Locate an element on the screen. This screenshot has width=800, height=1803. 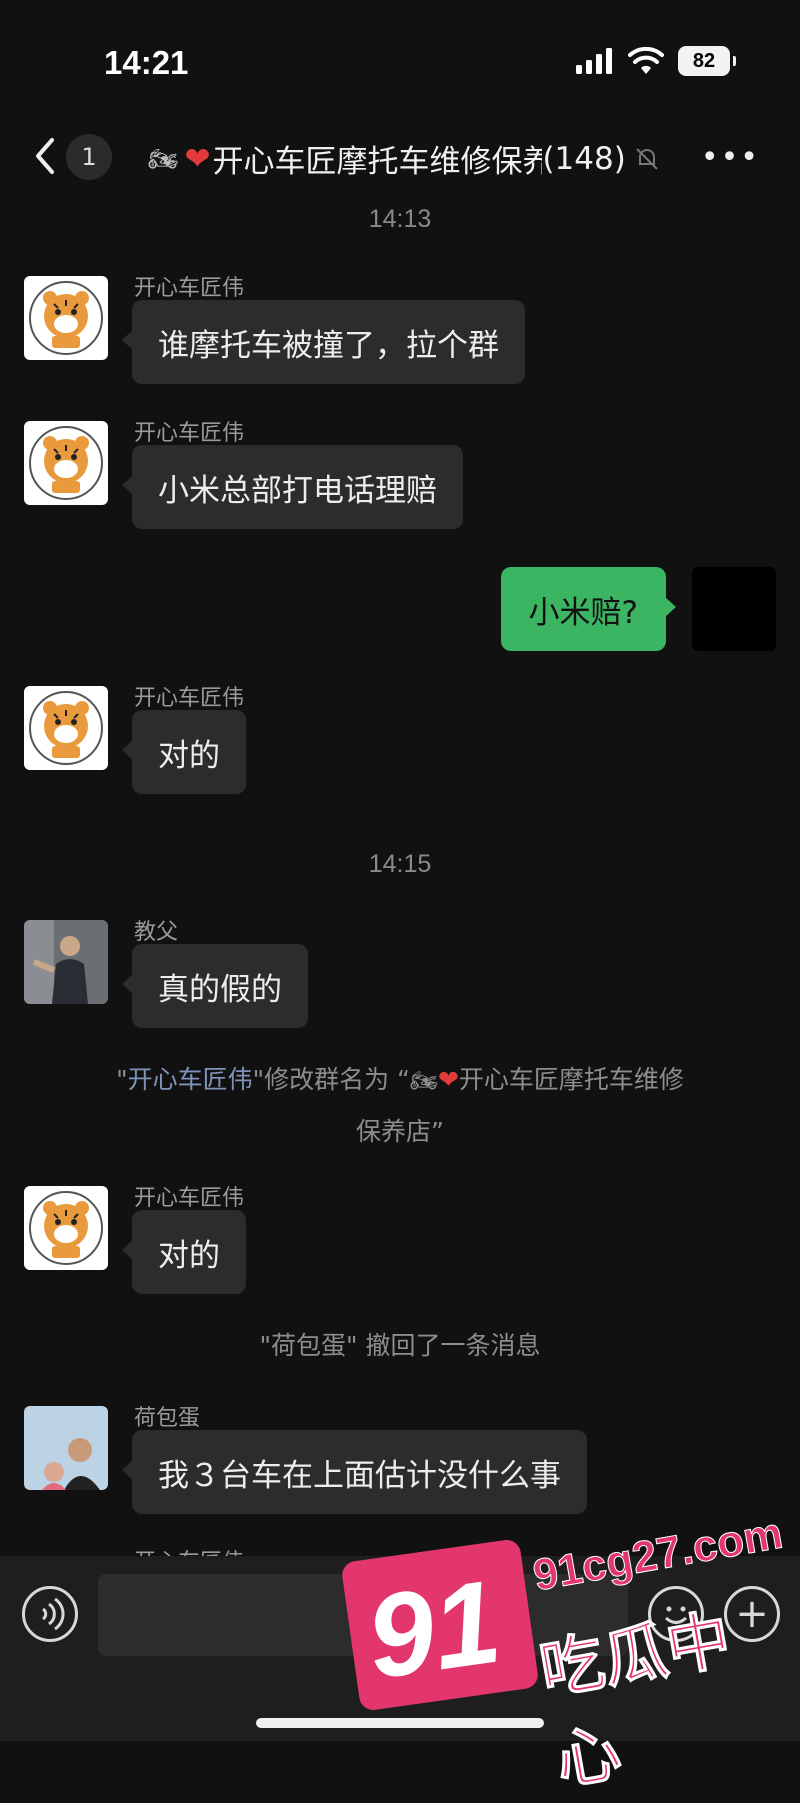
system-notice-recall: "荷包蛋" 撤回了一条消息 is located at coordinates (400, 1345).